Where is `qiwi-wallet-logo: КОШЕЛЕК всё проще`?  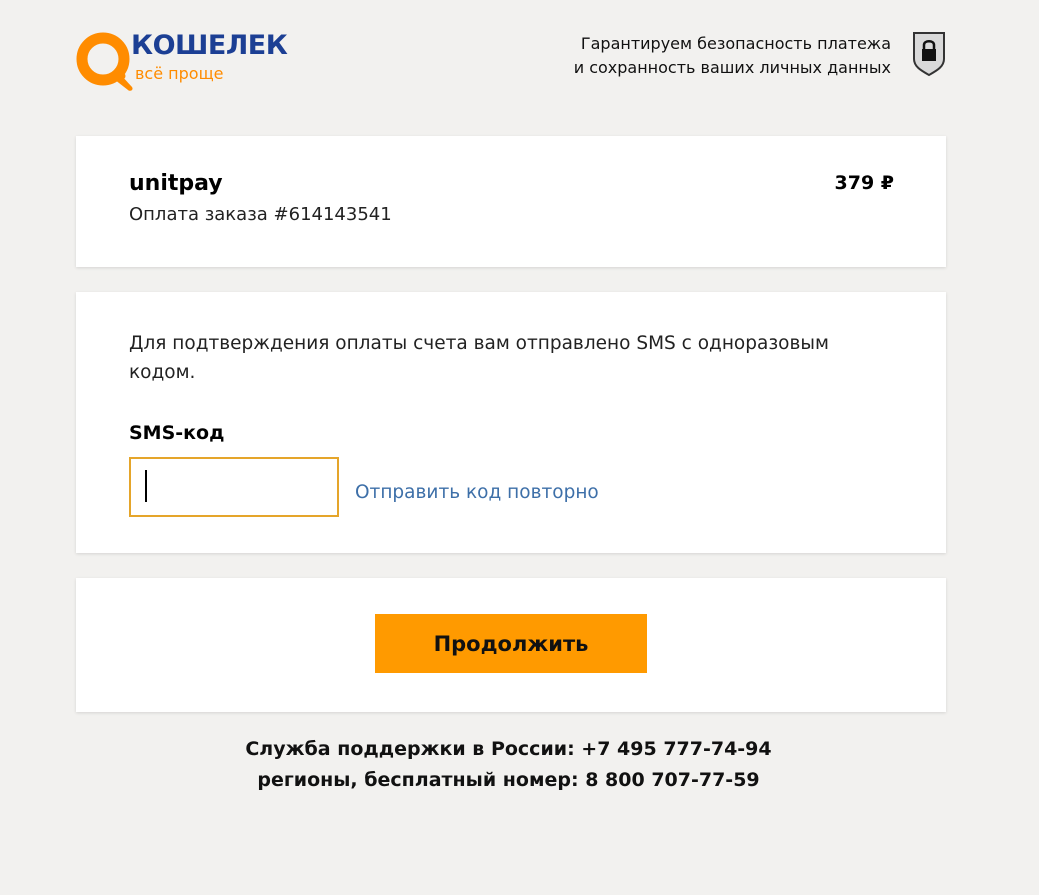
qiwi-wallet-logo: КОШЕЛЕК всё проще is located at coordinates (186, 62).